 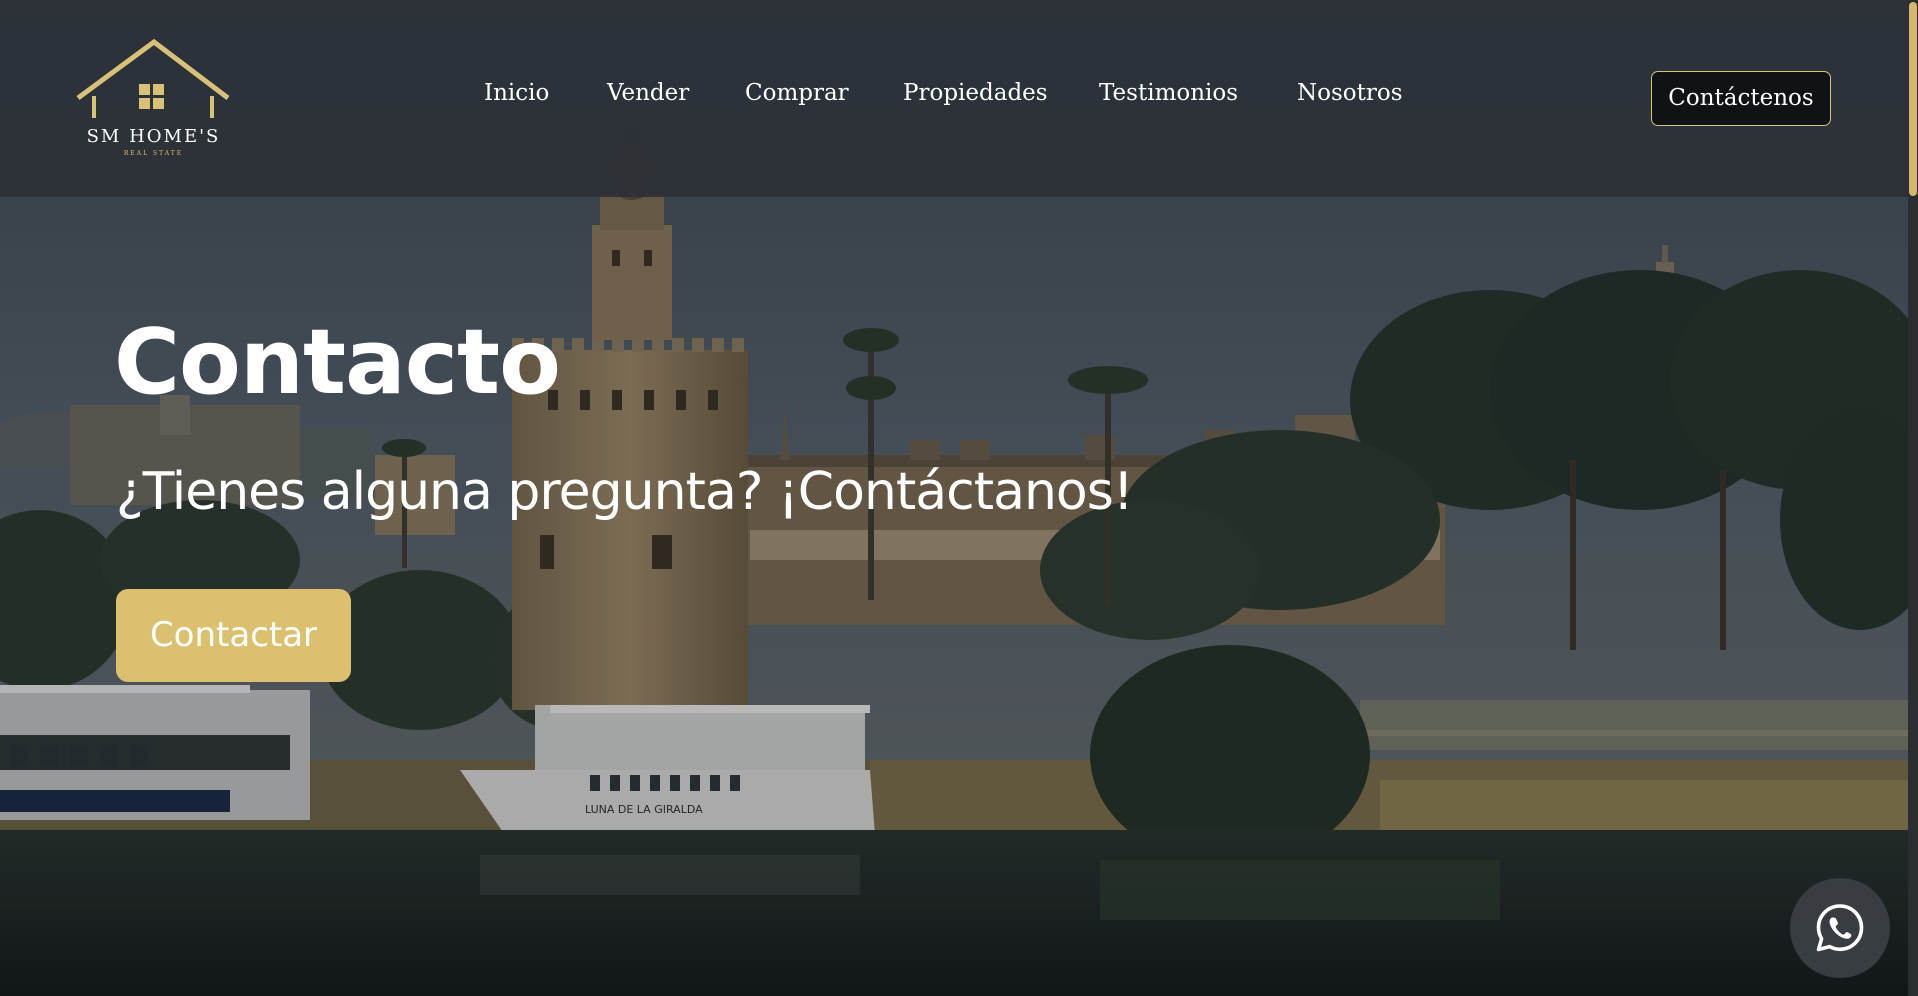 I want to click on whatsapp-icon, so click(x=1840, y=928).